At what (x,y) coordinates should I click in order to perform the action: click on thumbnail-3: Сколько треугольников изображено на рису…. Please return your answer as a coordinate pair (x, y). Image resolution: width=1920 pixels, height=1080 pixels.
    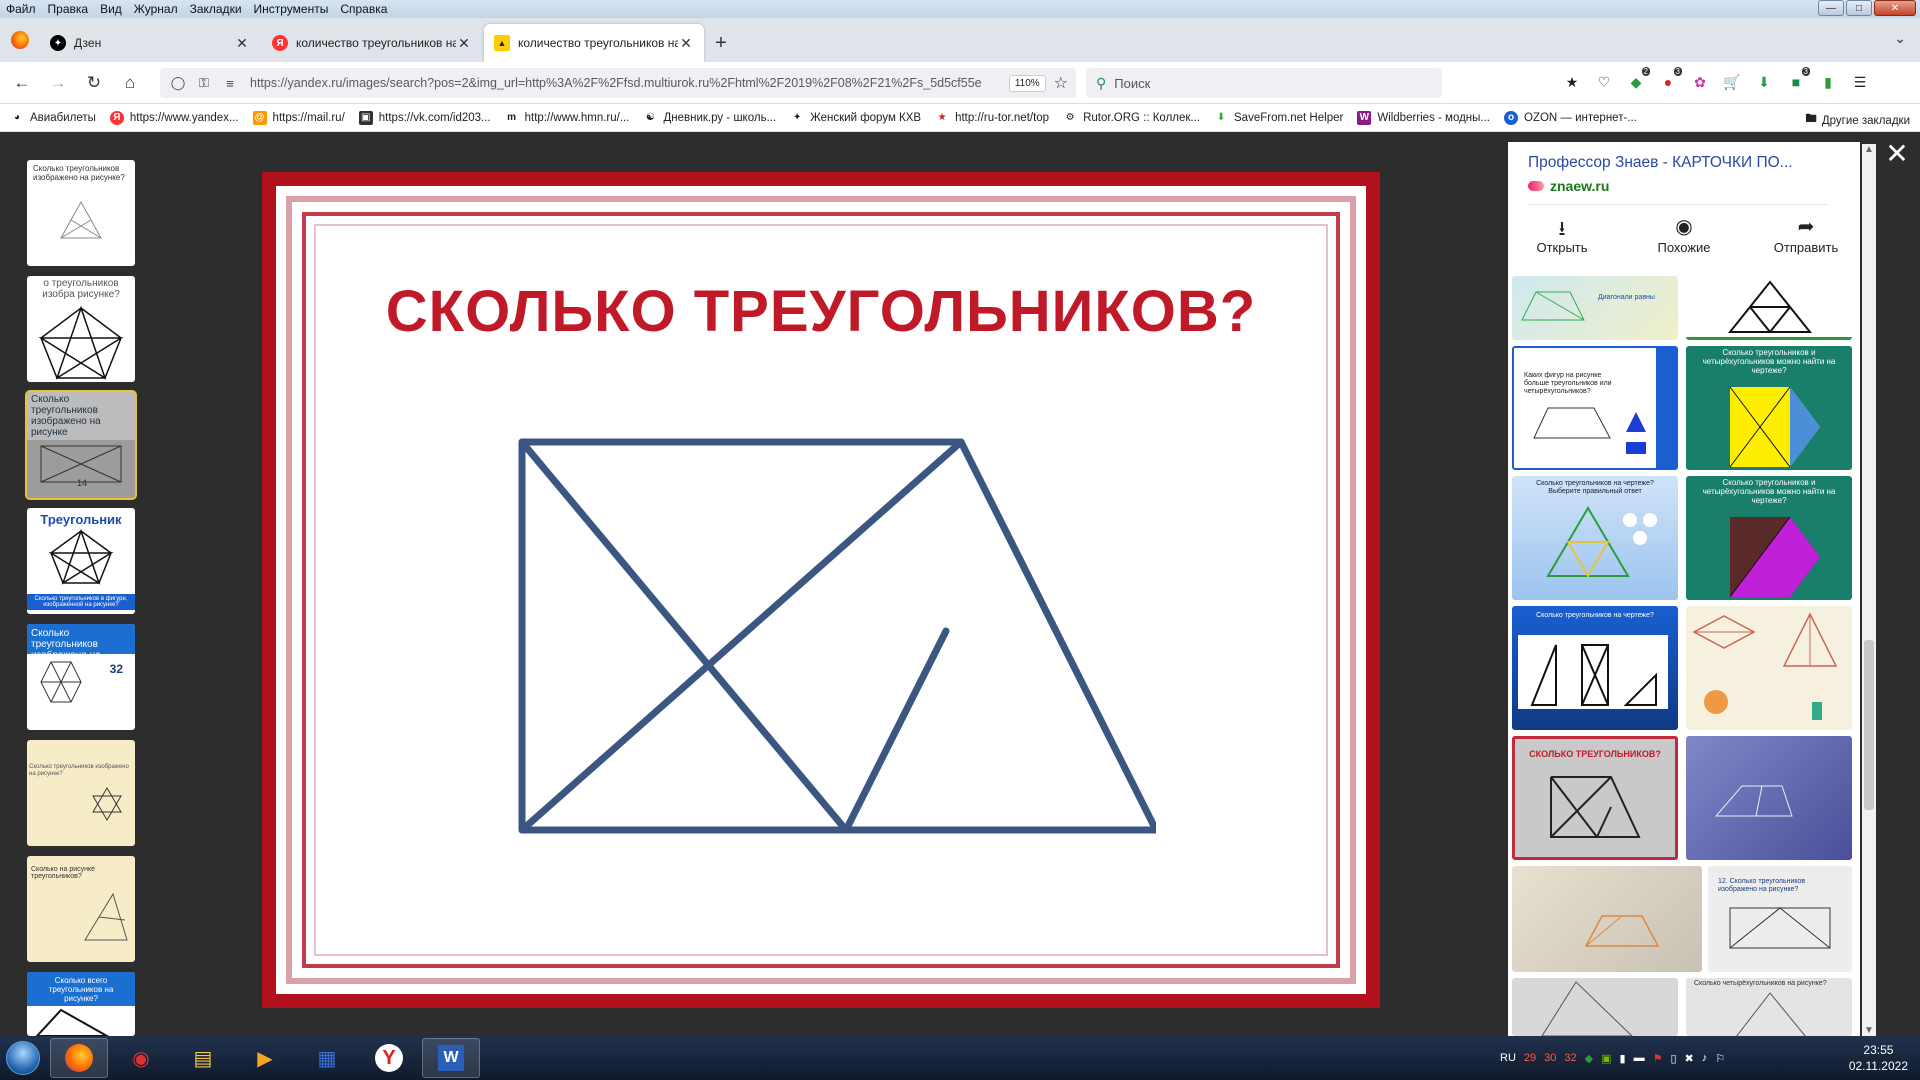
    Looking at the image, I should click on (81, 445).